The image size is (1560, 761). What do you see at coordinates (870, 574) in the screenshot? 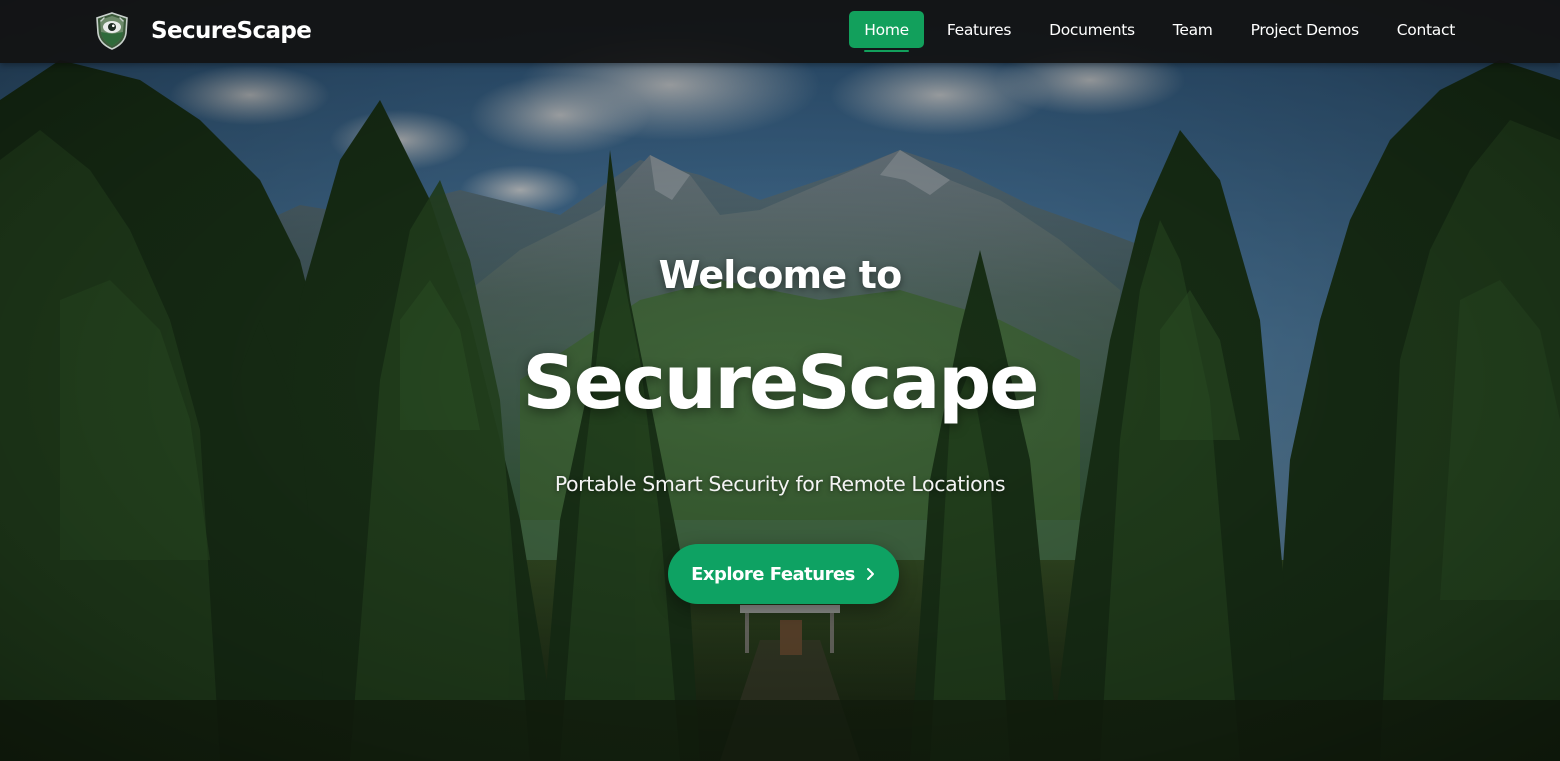
I see `chevron-right-icon` at bounding box center [870, 574].